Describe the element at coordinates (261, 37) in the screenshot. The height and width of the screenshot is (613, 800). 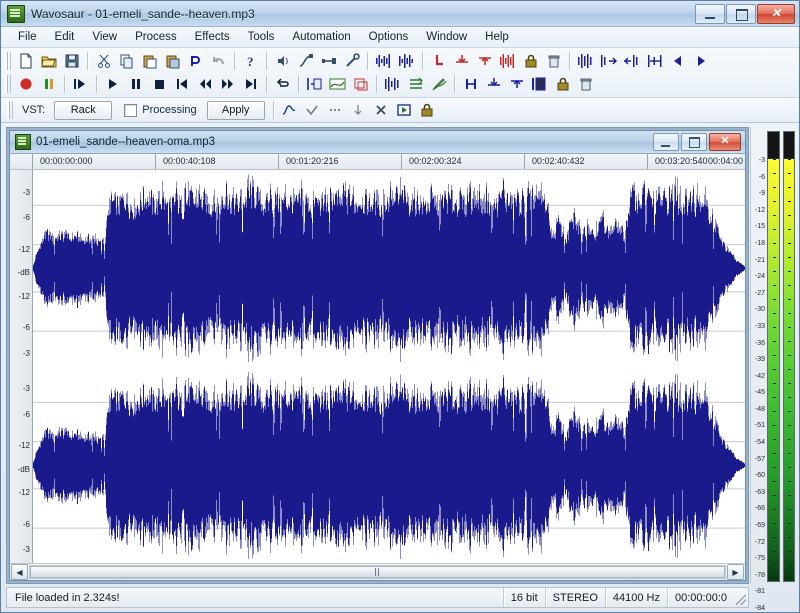
I see `menu-item-tools: Tools` at that location.